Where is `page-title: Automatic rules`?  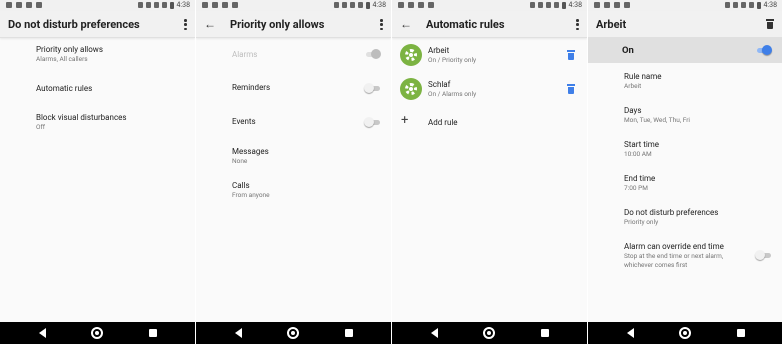
page-title: Automatic rules is located at coordinates (465, 24).